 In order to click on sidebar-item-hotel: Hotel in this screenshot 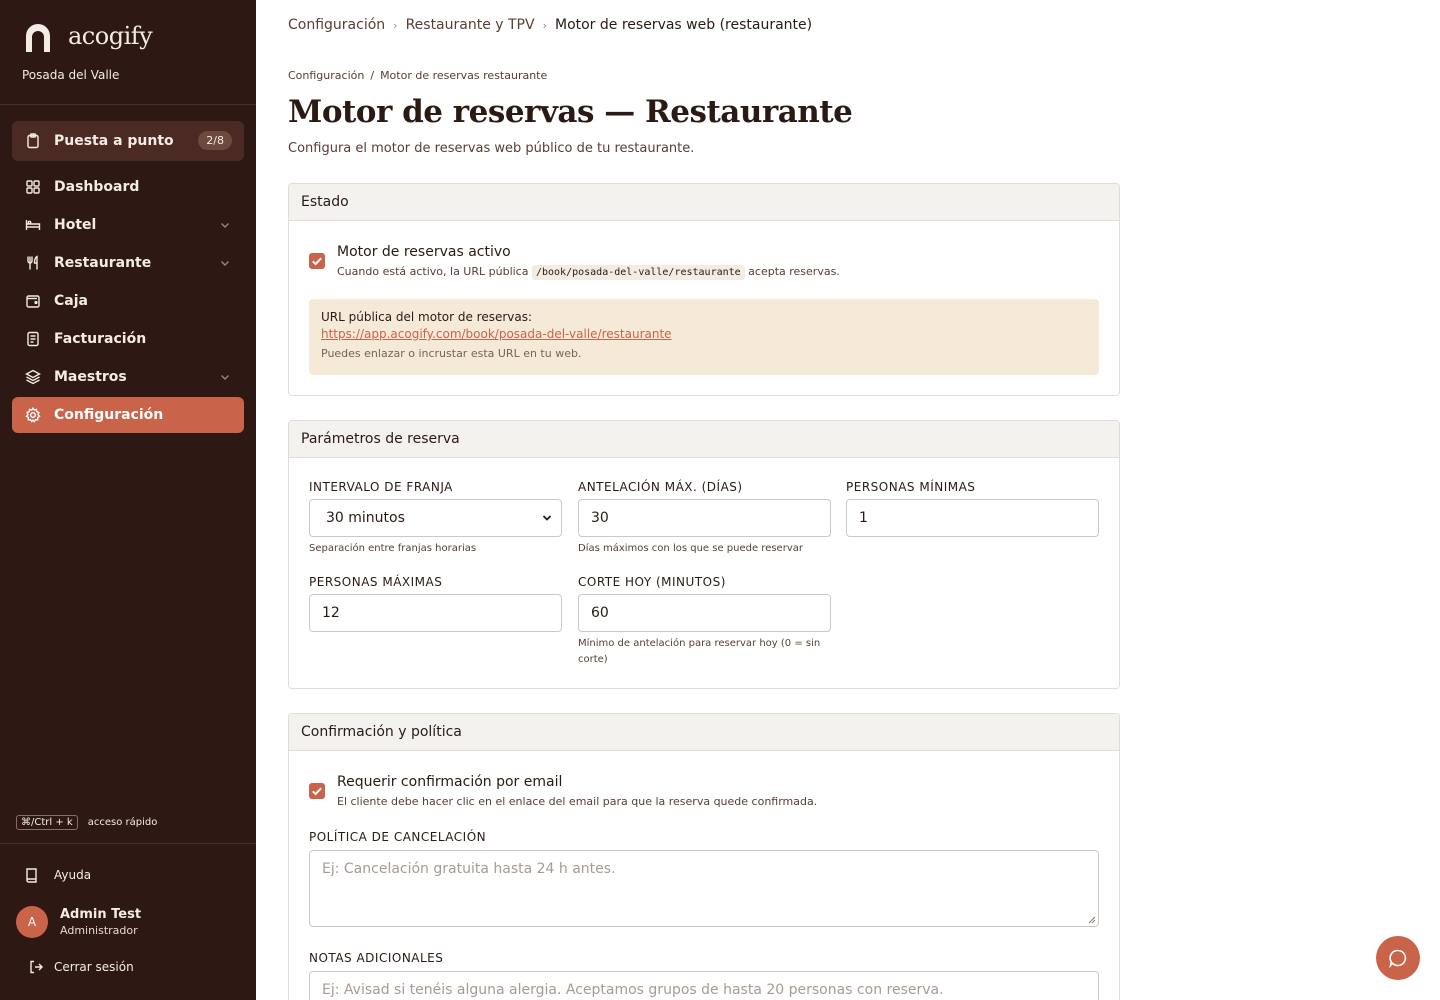, I will do `click(128, 225)`.